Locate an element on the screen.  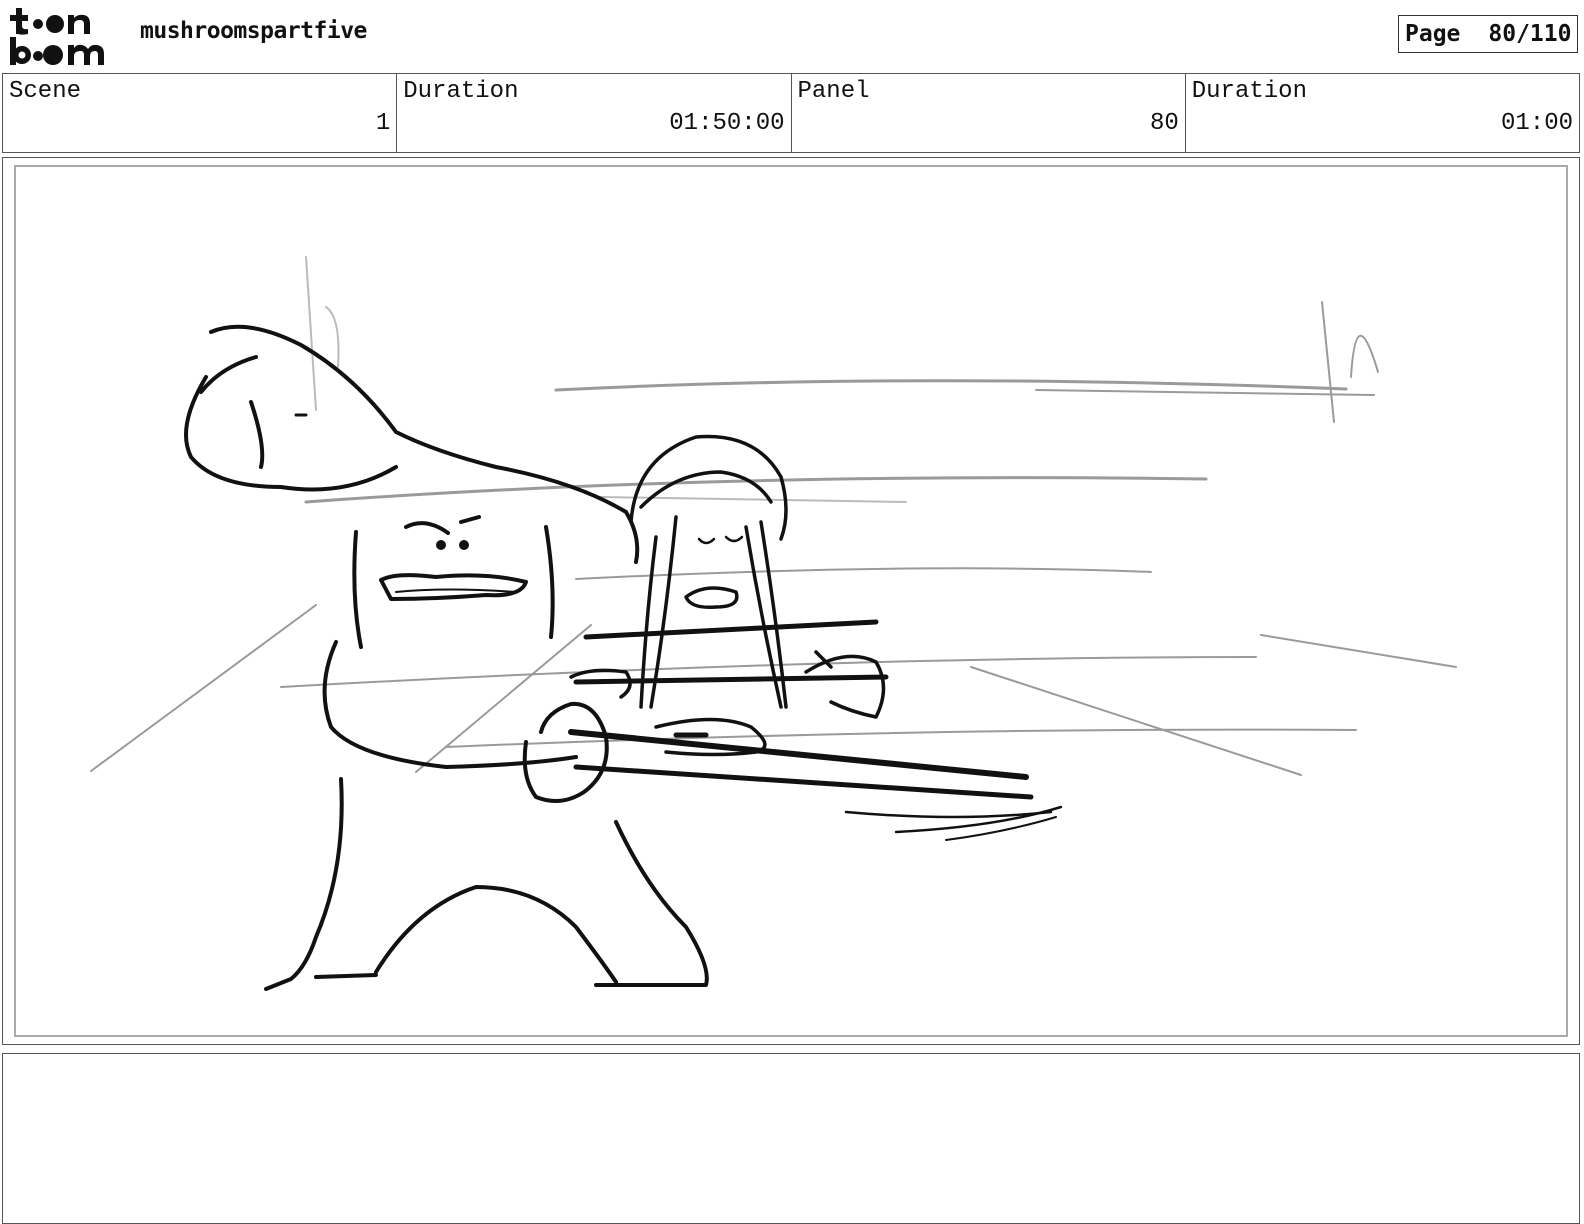
panel-duration-value: 01:00 is located at coordinates (1536, 123).